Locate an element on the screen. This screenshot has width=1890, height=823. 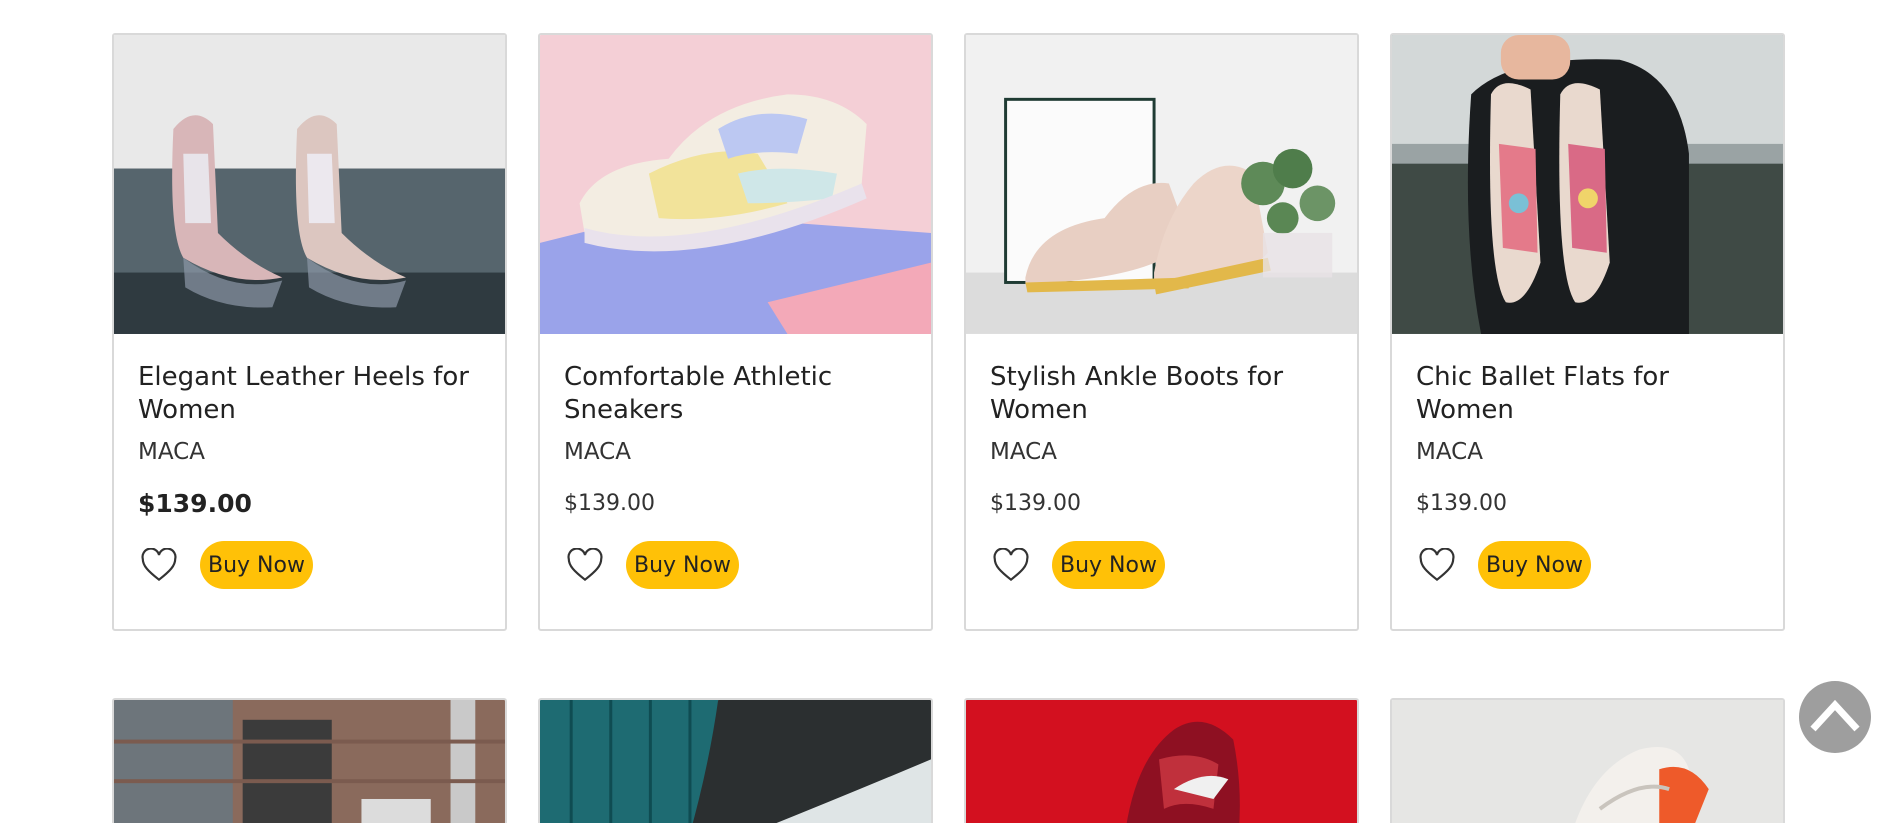
product-image-heels is located at coordinates (309, 186).